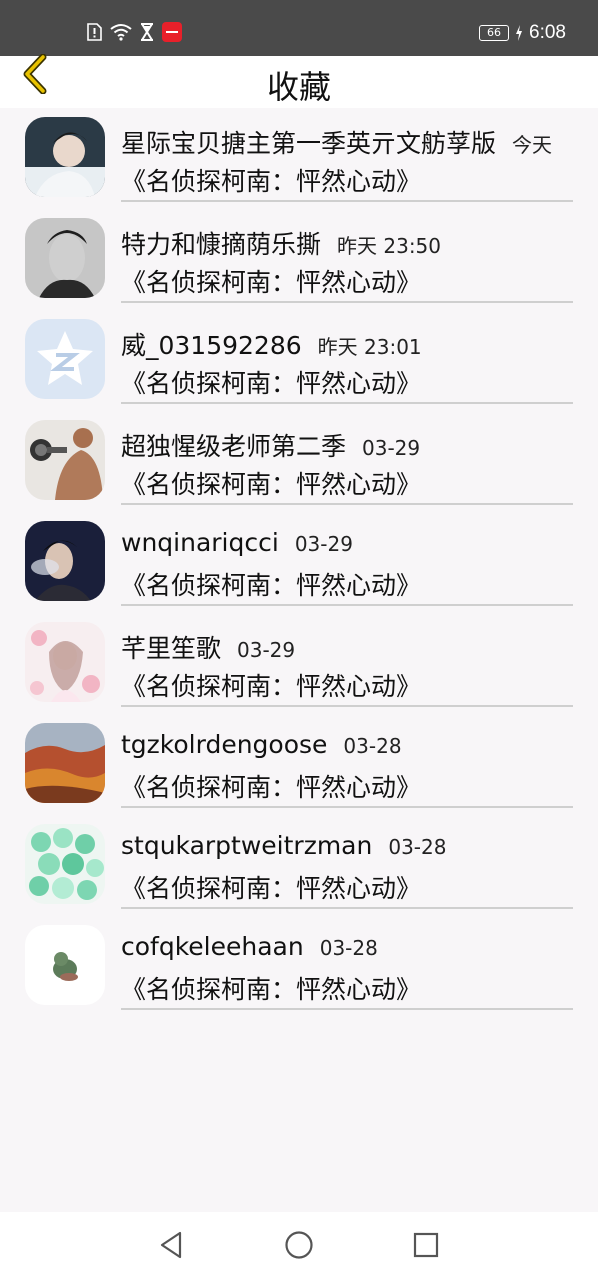 This screenshot has width=598, height=1280. I want to click on item-title-row: 特力和慷摘荫乐撕 昨天 23:50, so click(359, 243).